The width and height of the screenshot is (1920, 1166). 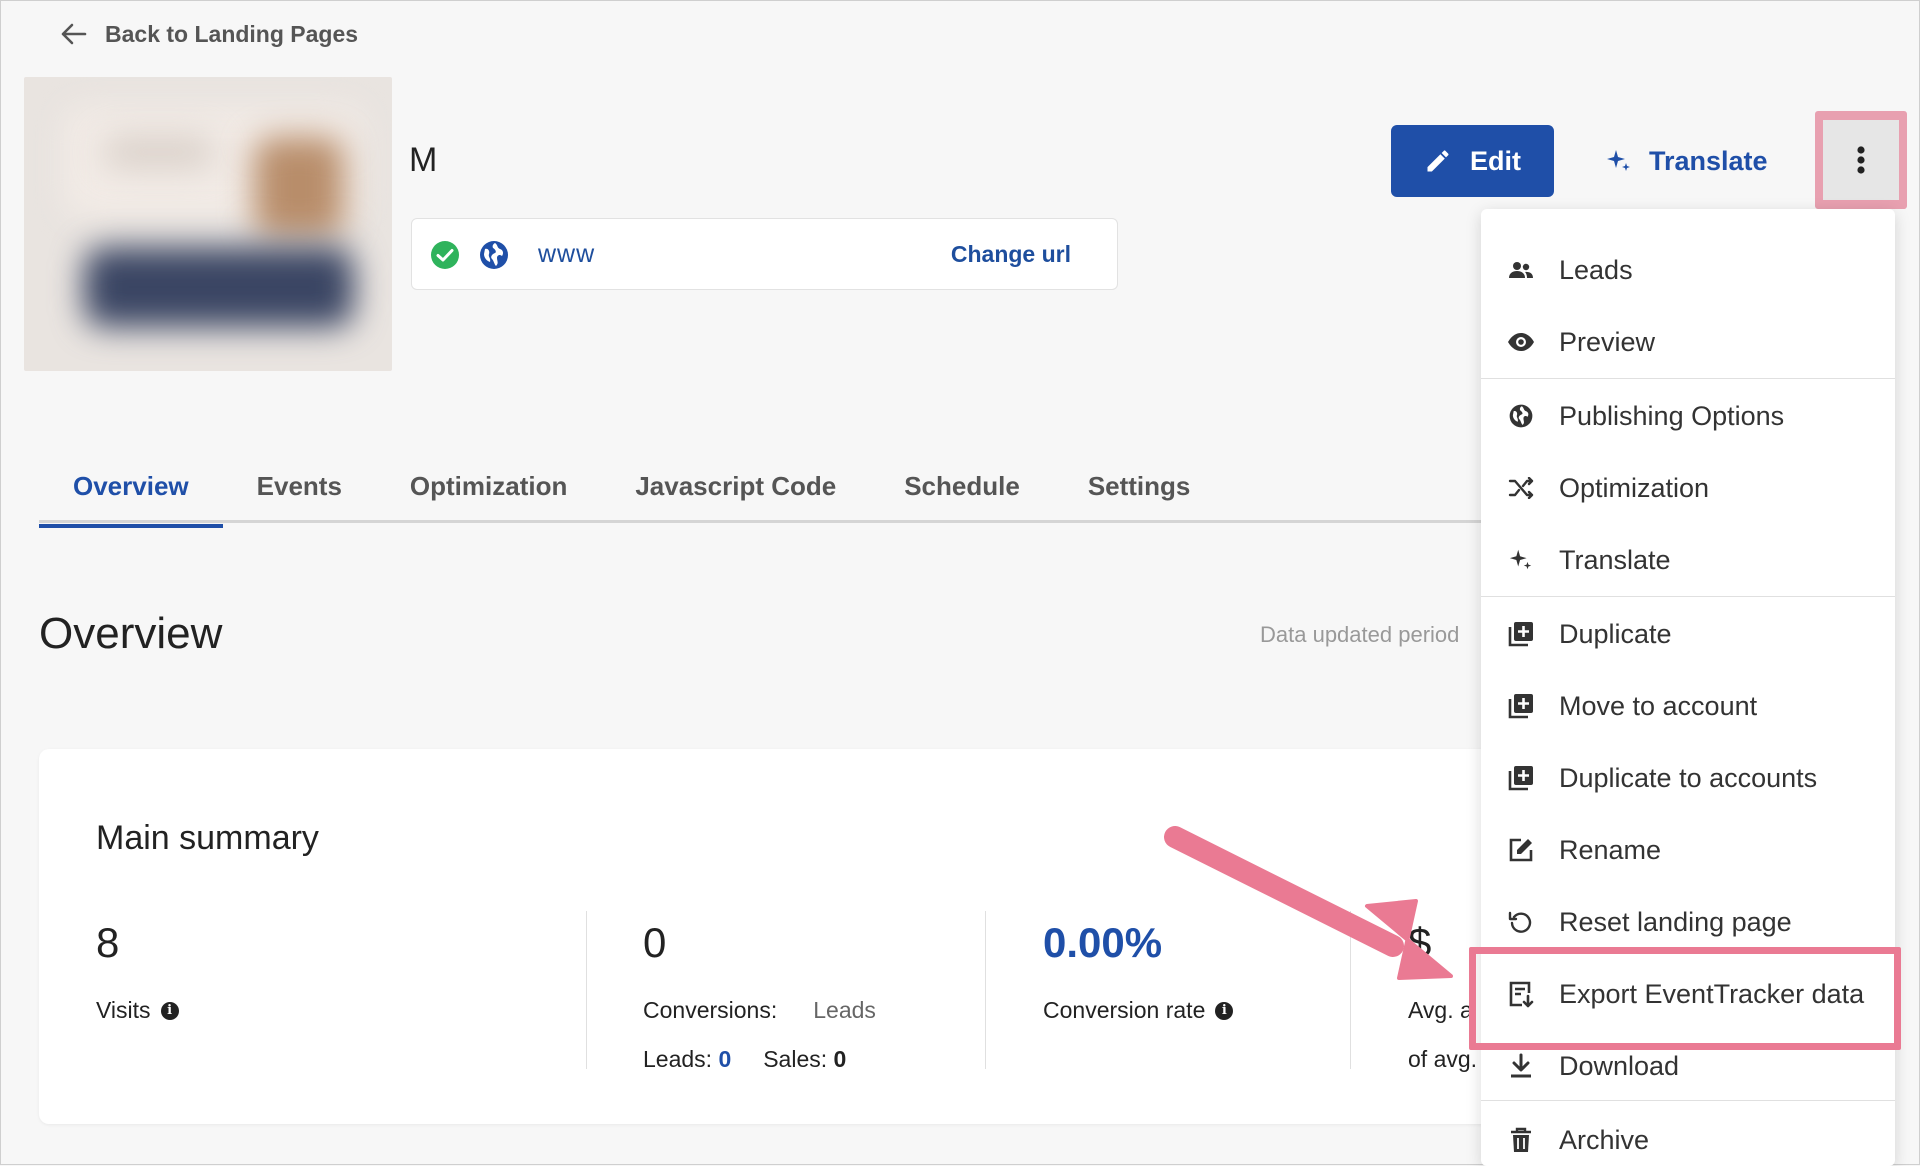 I want to click on tab-overview: Overview, so click(x=131, y=488).